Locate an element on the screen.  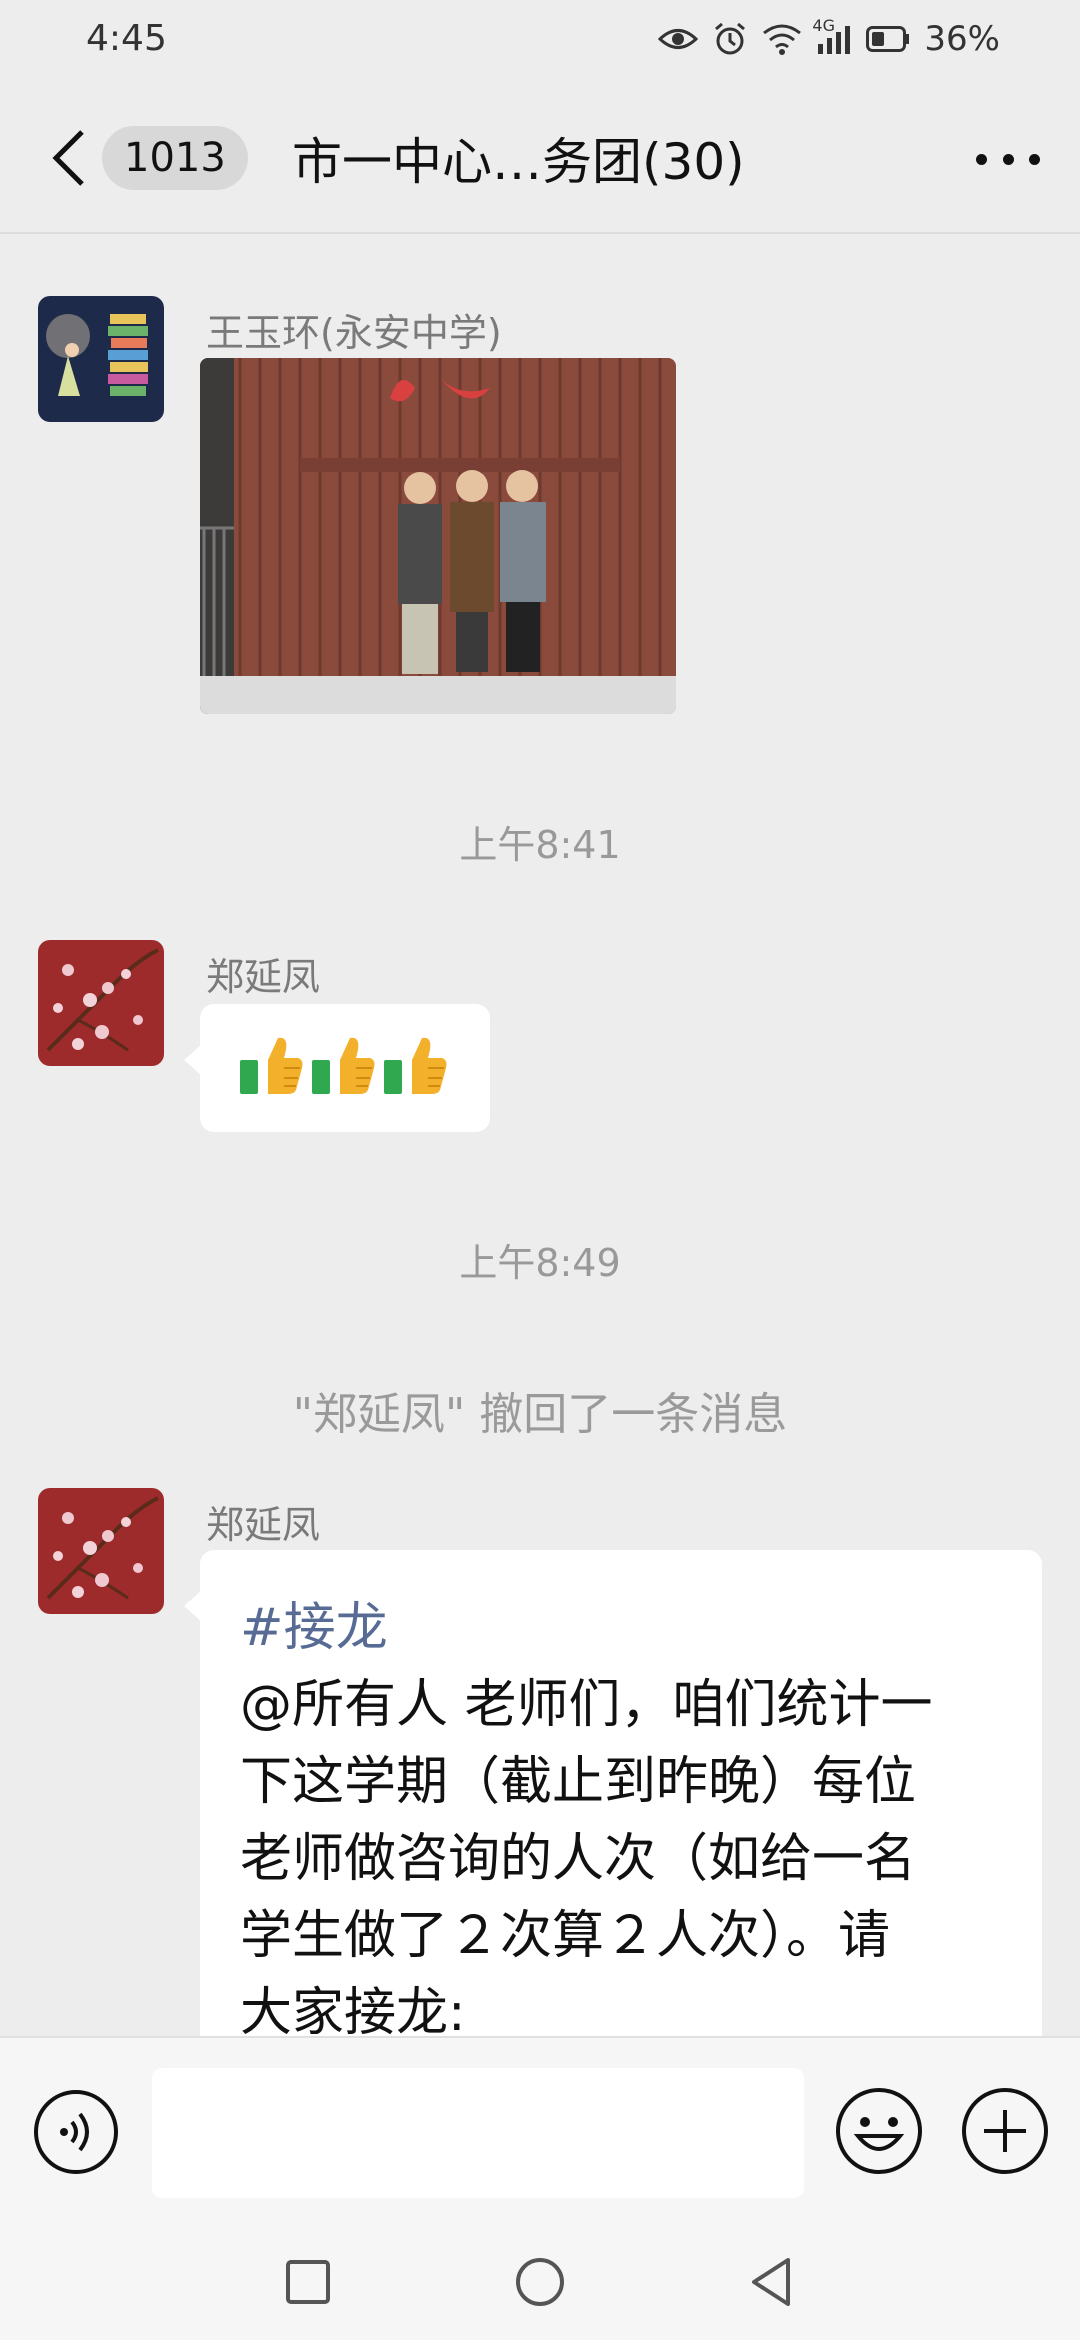
status-bar: 4:45 4G 36% is located at coordinates (540, 40).